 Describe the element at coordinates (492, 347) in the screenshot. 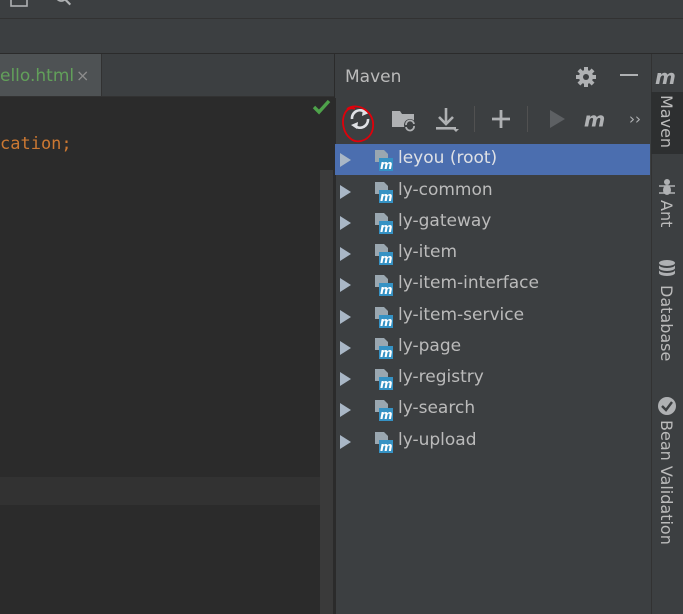

I see `tree-row-ly-page: m ly-page` at that location.